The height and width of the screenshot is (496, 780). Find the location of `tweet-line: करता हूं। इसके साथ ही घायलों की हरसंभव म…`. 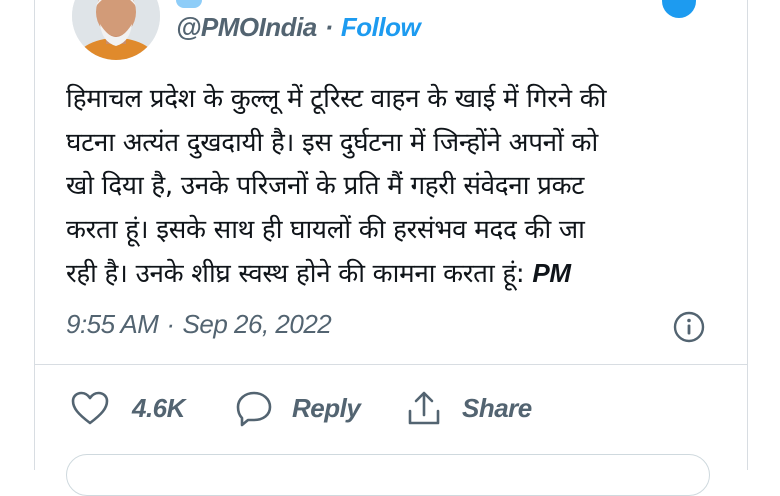

tweet-line: करता हूं। इसके साथ ही घायलों की हरसंभव म… is located at coordinates (325, 229).